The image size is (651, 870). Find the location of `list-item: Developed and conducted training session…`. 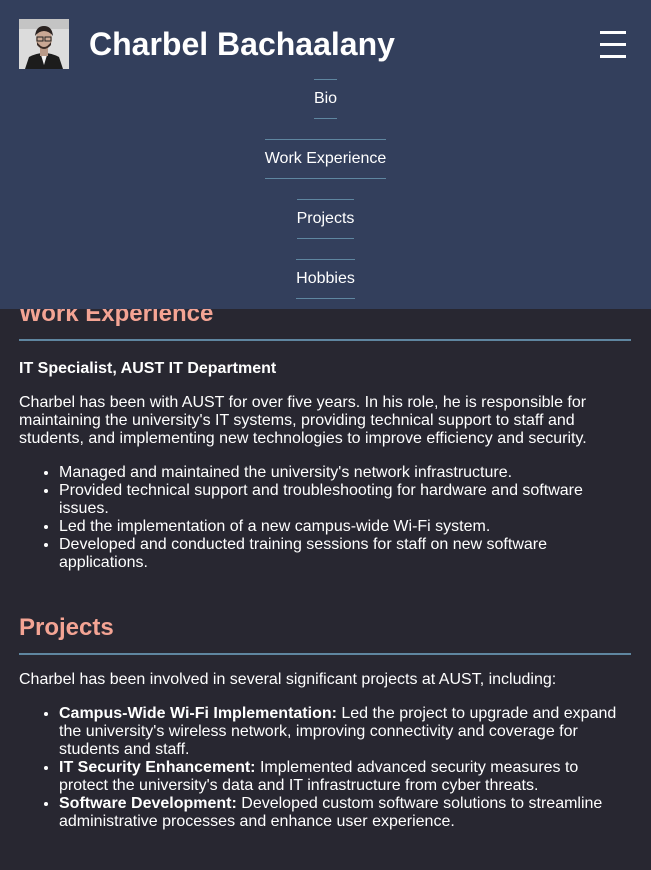

list-item: Developed and conducted training session… is located at coordinates (345, 554).